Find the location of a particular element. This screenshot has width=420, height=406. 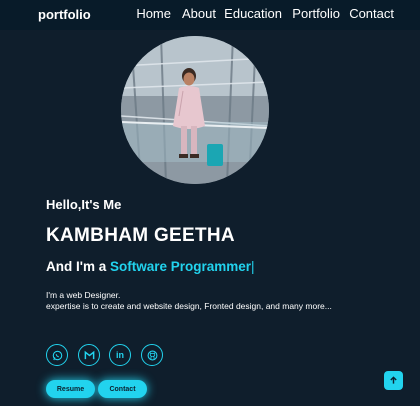

scroll-to-top-button is located at coordinates (393, 380).